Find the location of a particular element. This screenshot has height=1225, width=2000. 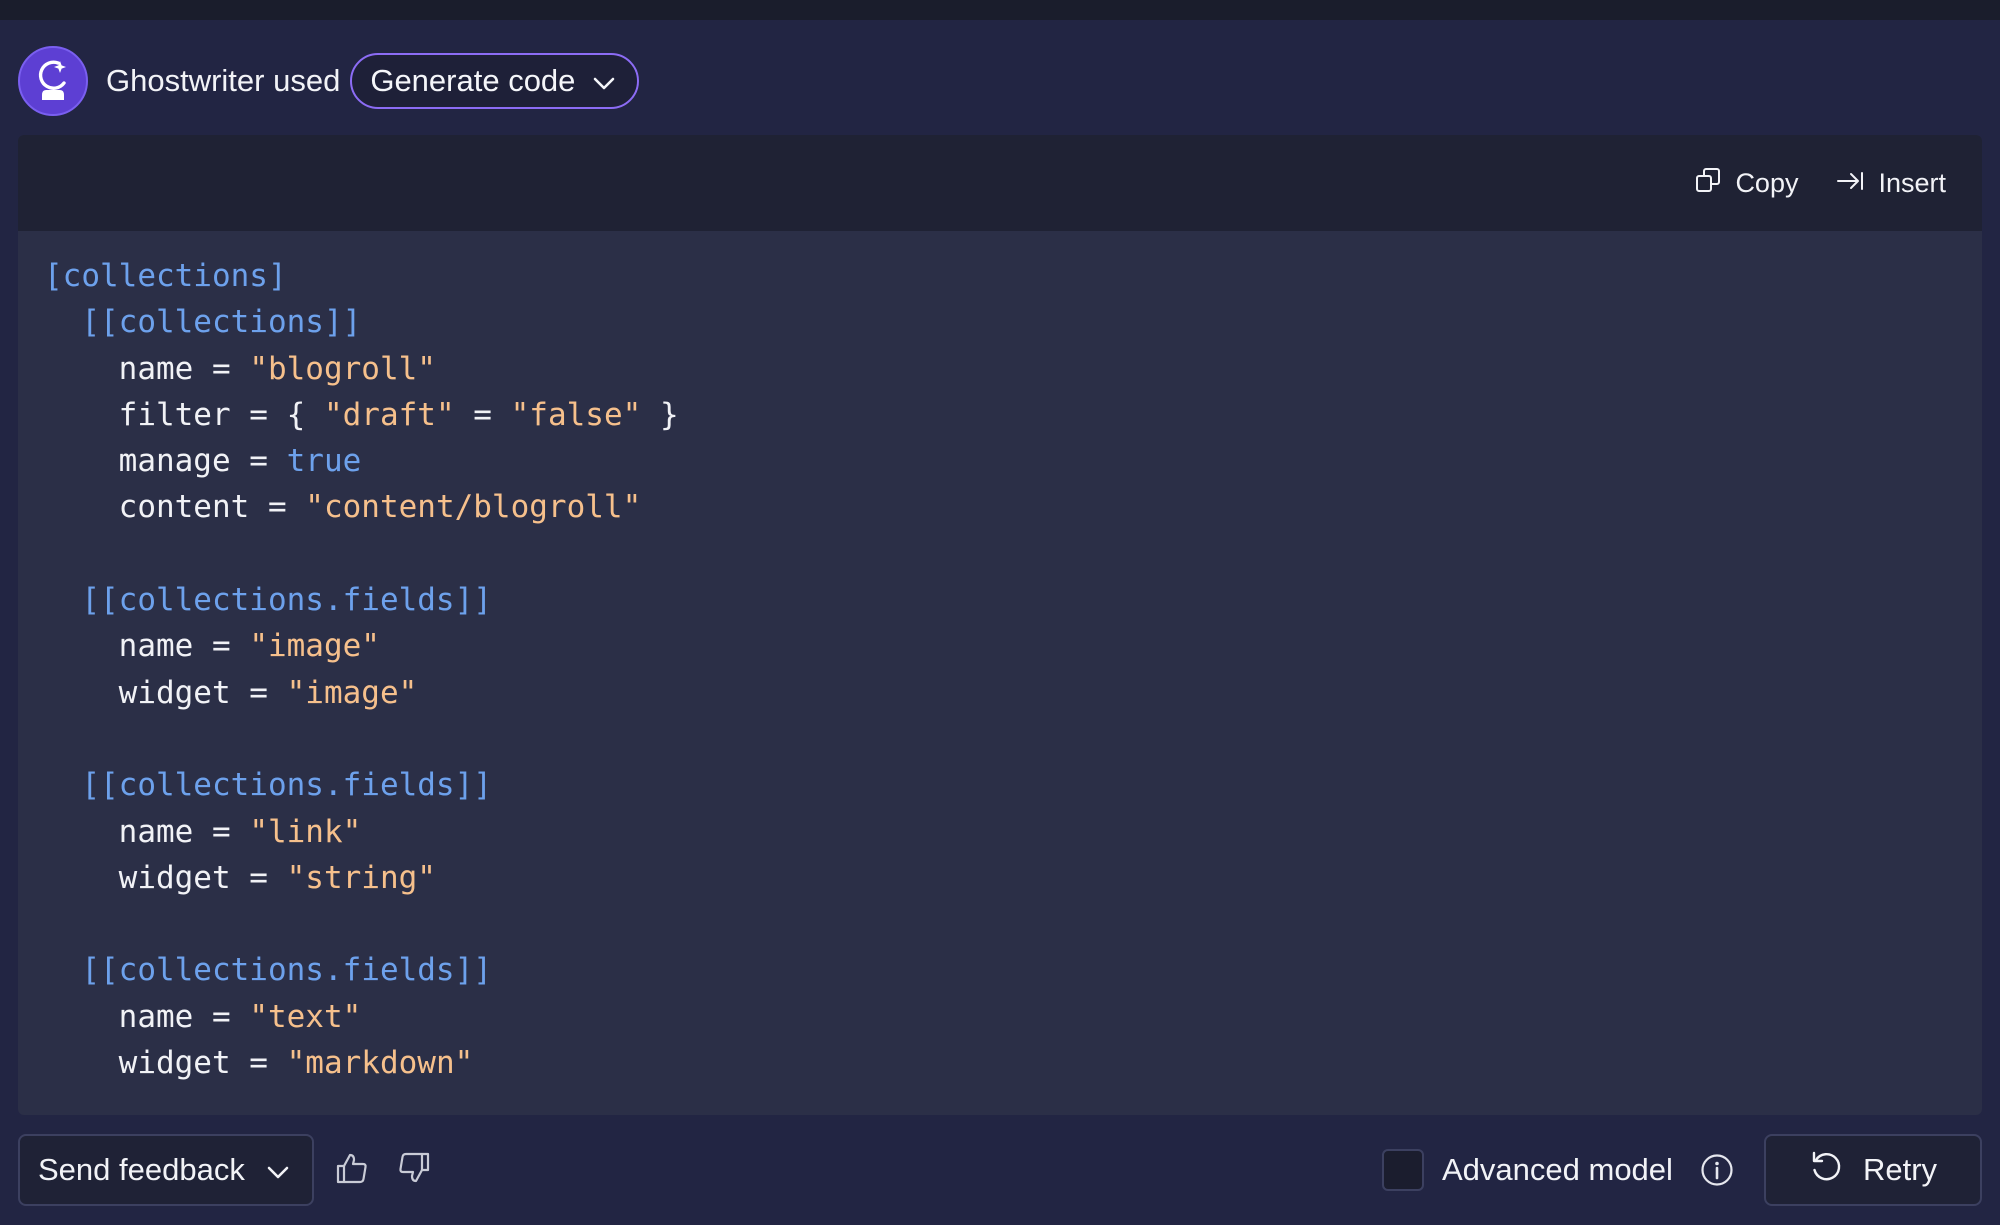

insert-label: Insert is located at coordinates (1912, 182).